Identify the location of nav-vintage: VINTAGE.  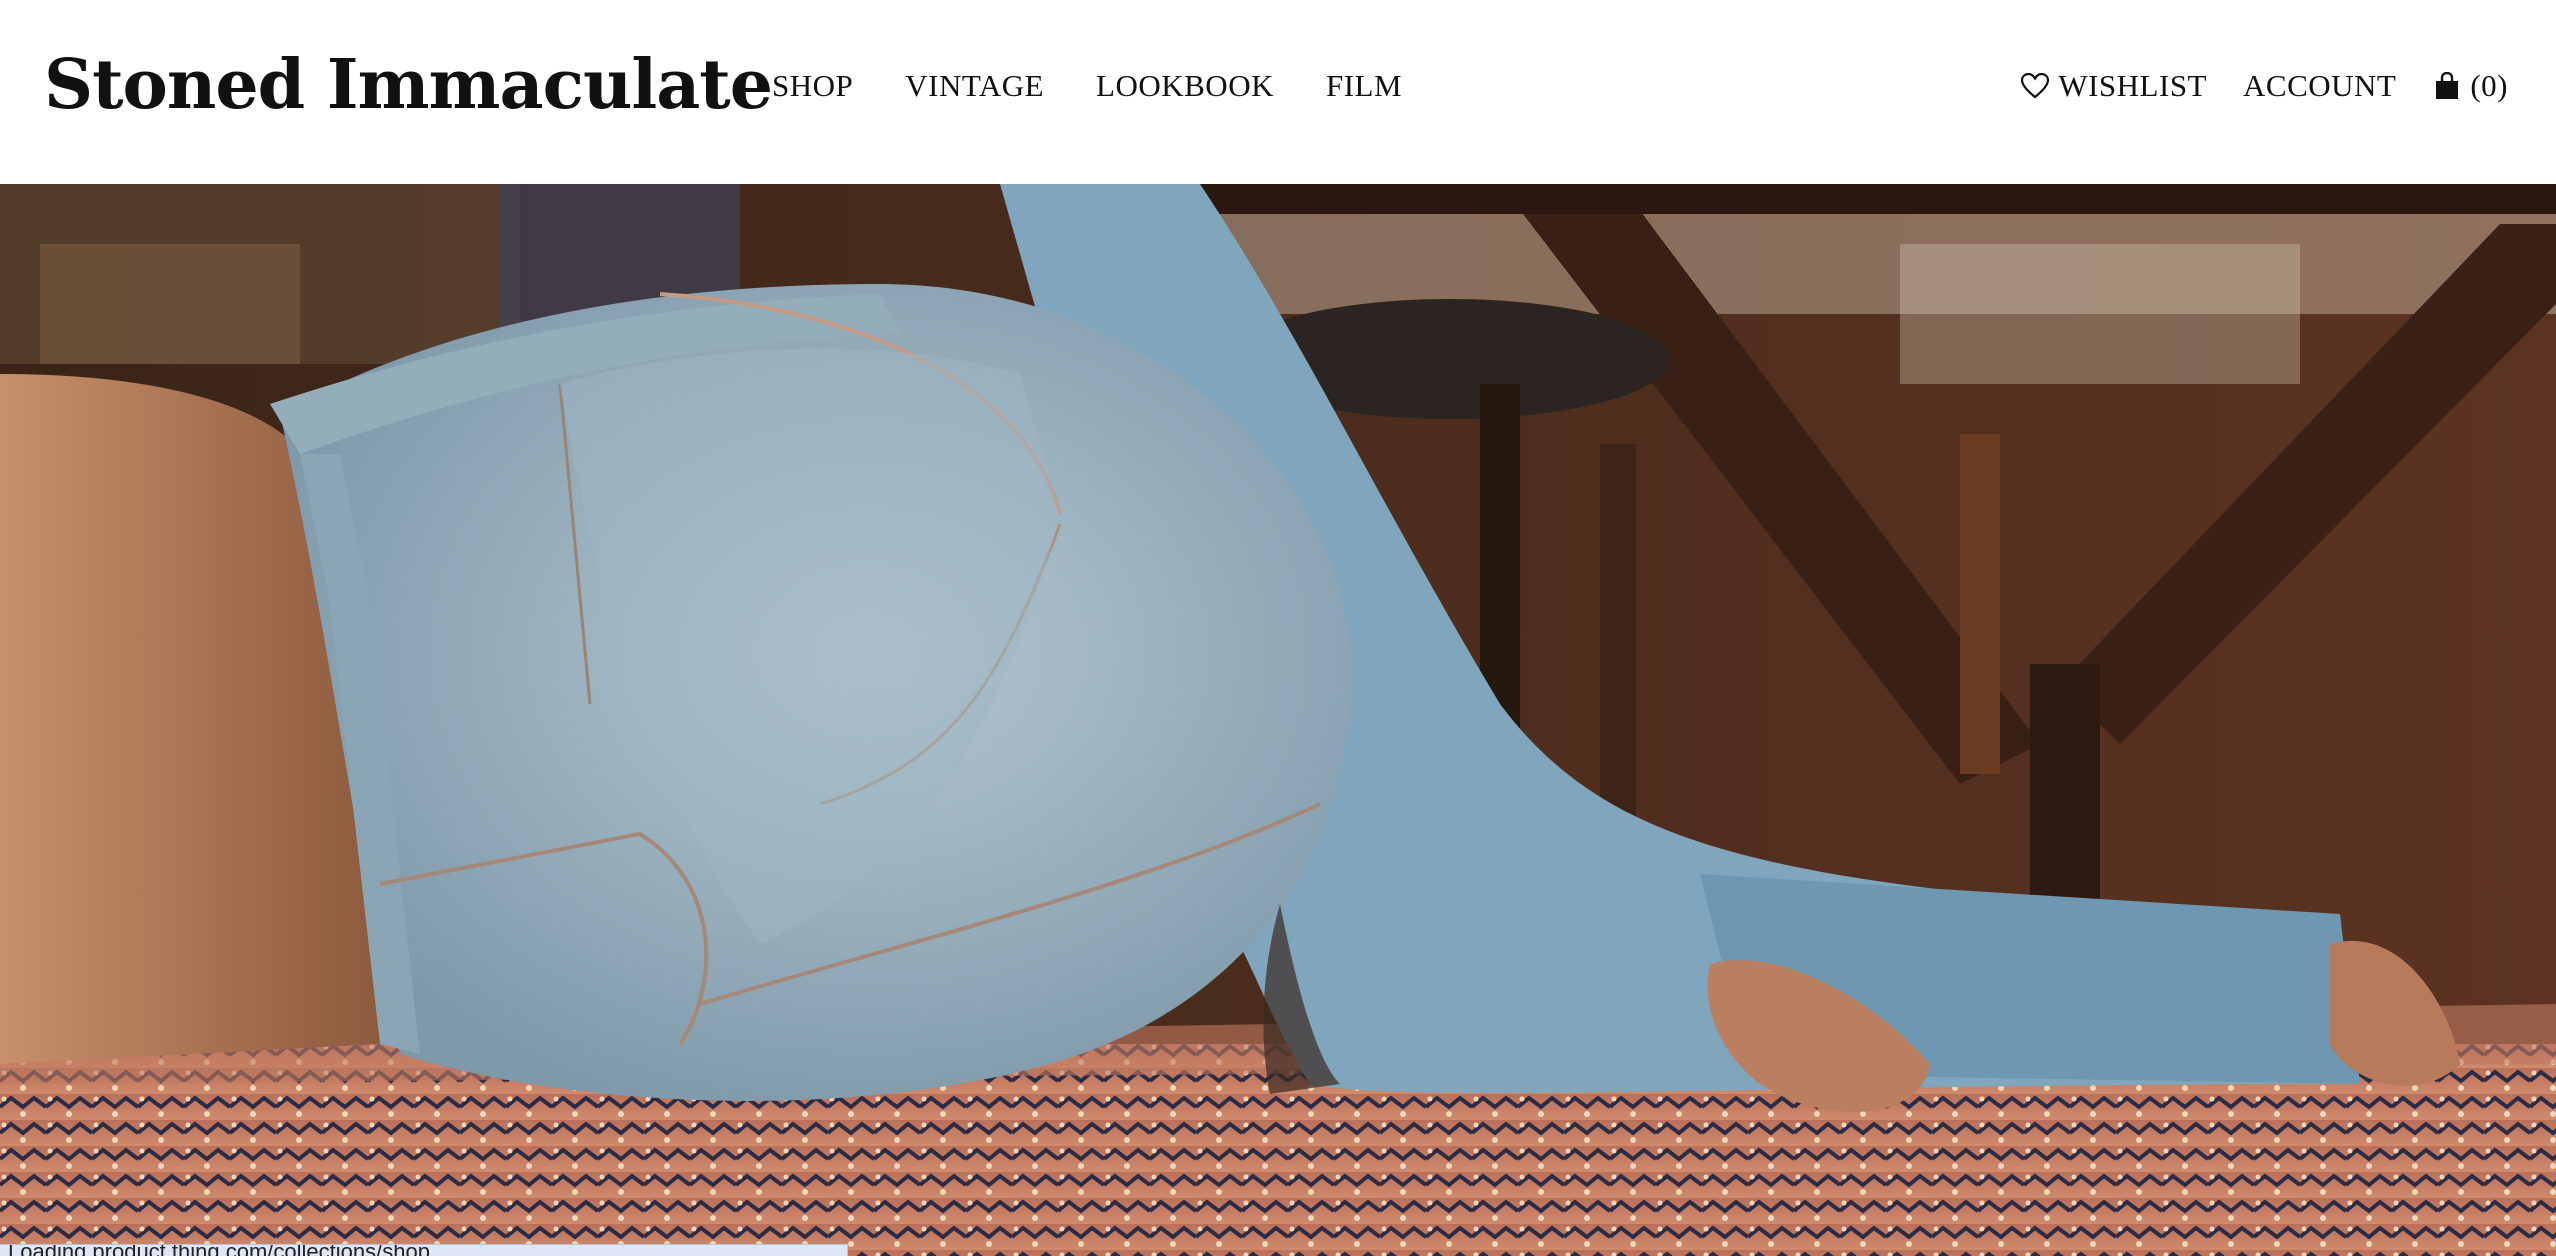
(974, 86).